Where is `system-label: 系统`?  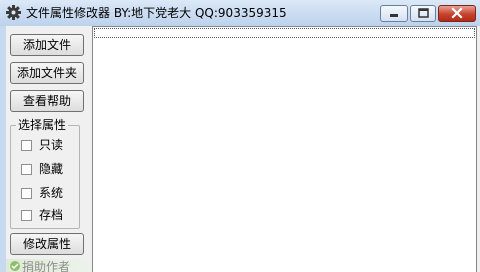
system-label: 系统 is located at coordinates (51, 193).